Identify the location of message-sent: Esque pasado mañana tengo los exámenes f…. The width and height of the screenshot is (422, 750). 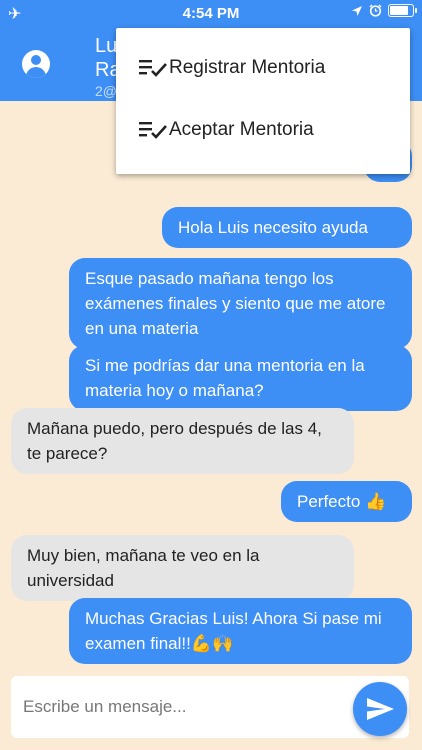
(240, 303).